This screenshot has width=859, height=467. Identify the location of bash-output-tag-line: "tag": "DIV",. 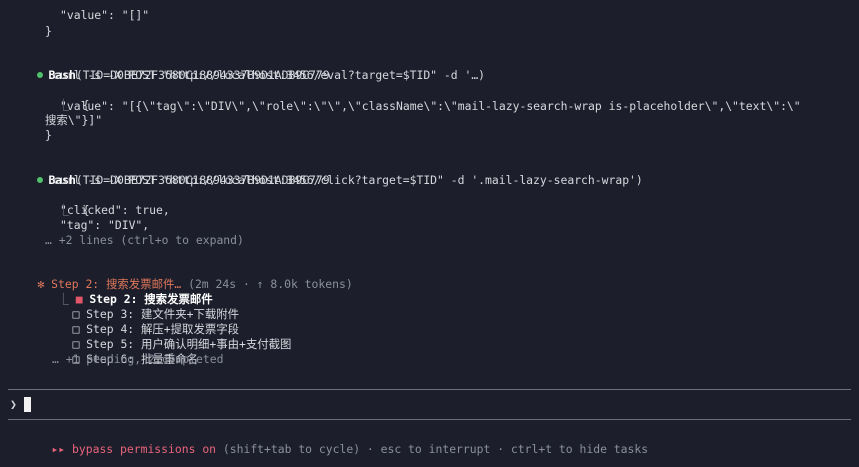
(105, 225).